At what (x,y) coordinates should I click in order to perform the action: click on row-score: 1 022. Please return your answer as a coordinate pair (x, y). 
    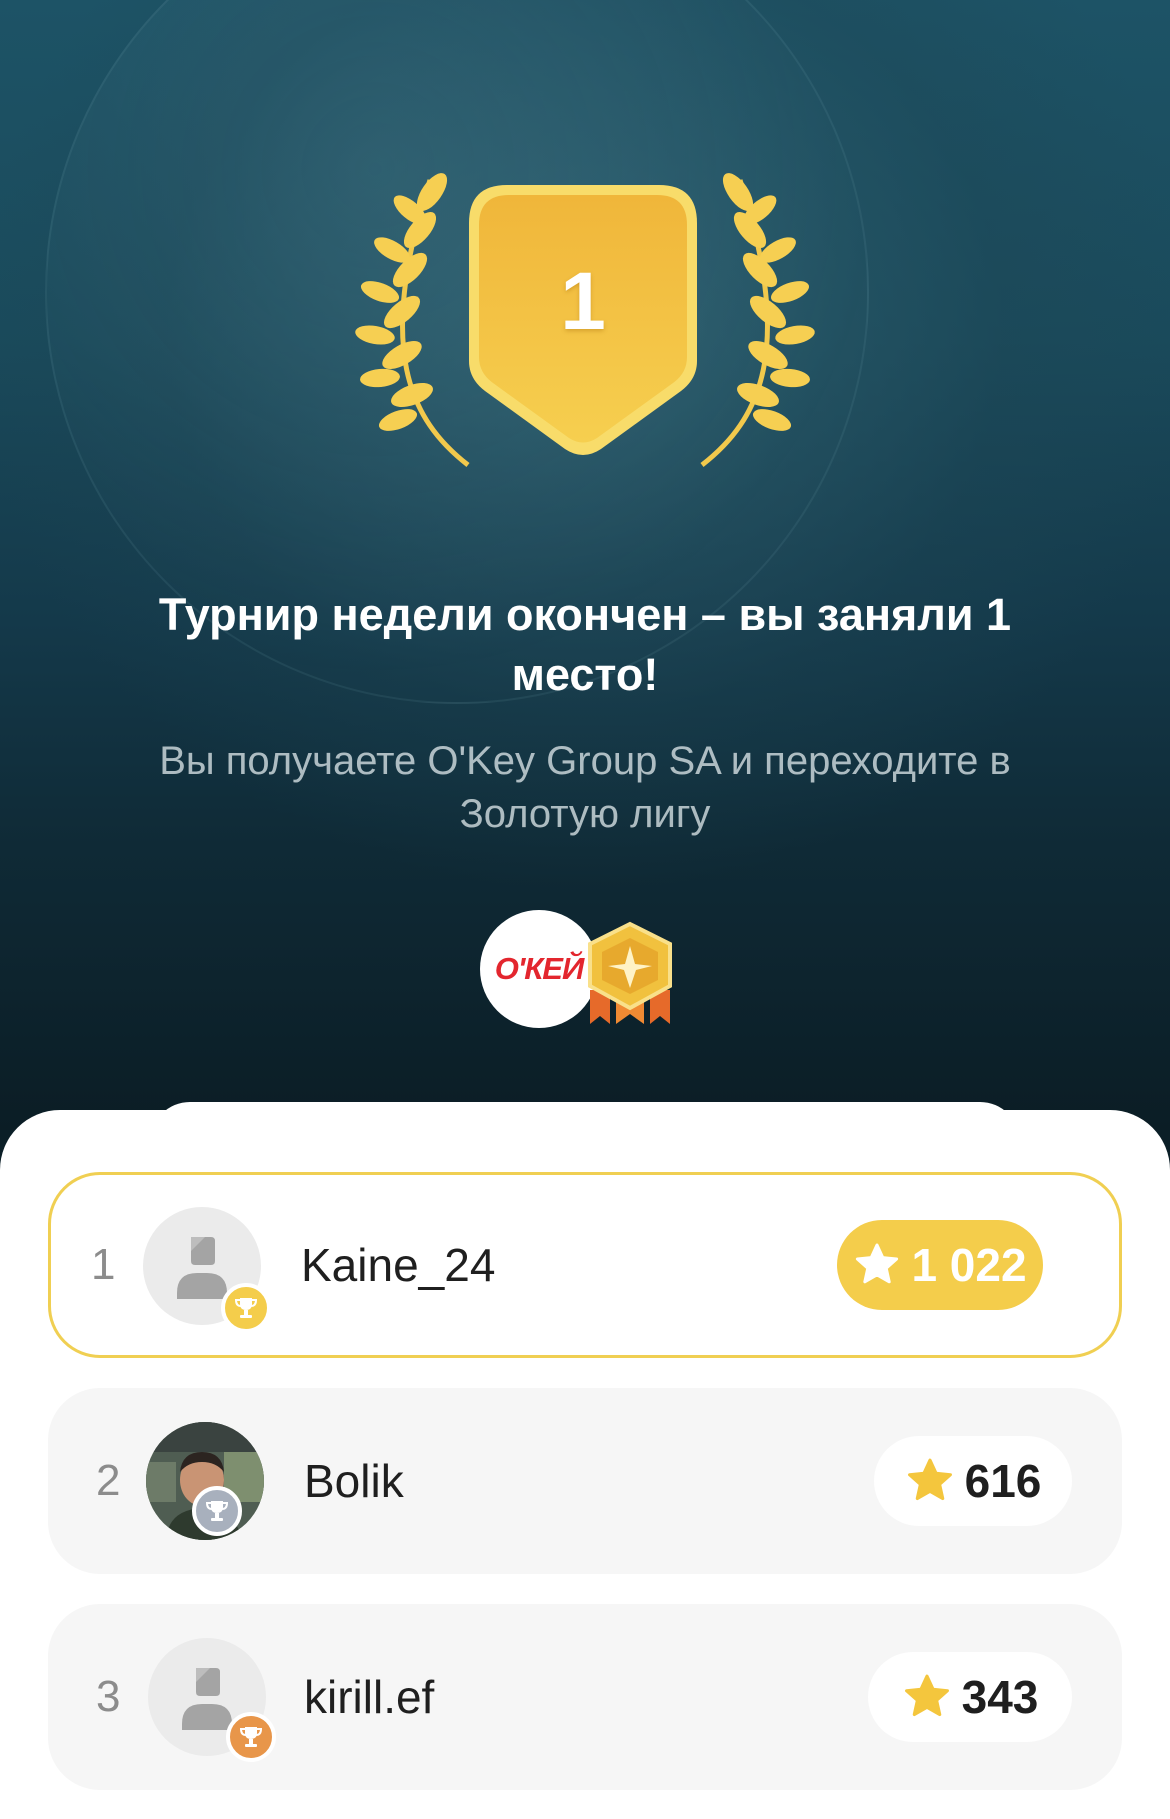
    Looking at the image, I should click on (940, 1265).